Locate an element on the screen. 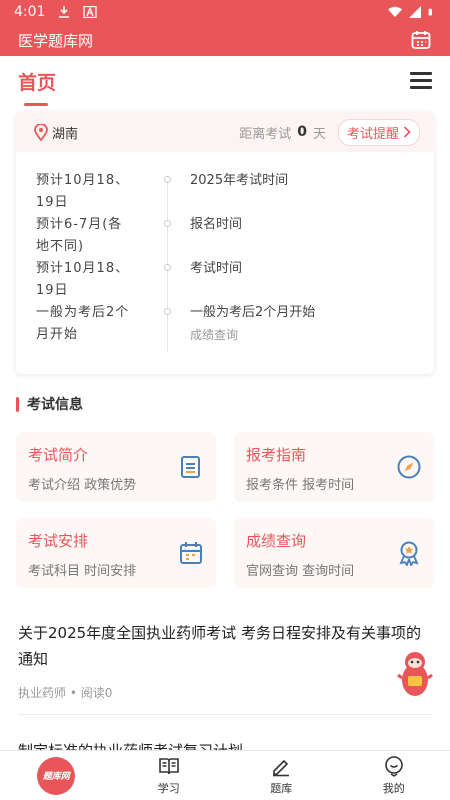 This screenshot has height=800, width=450. exam-card-header: 湖南 距离考试 0 天 考试提醒 is located at coordinates (225, 132).